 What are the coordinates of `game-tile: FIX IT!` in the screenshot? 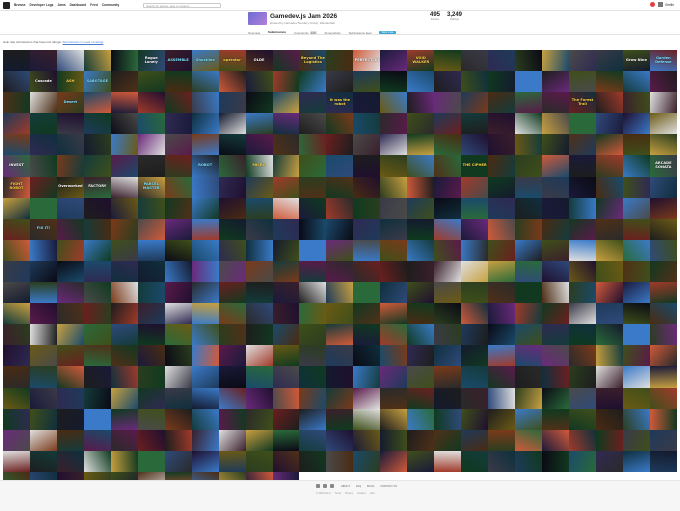 It's located at (43, 229).